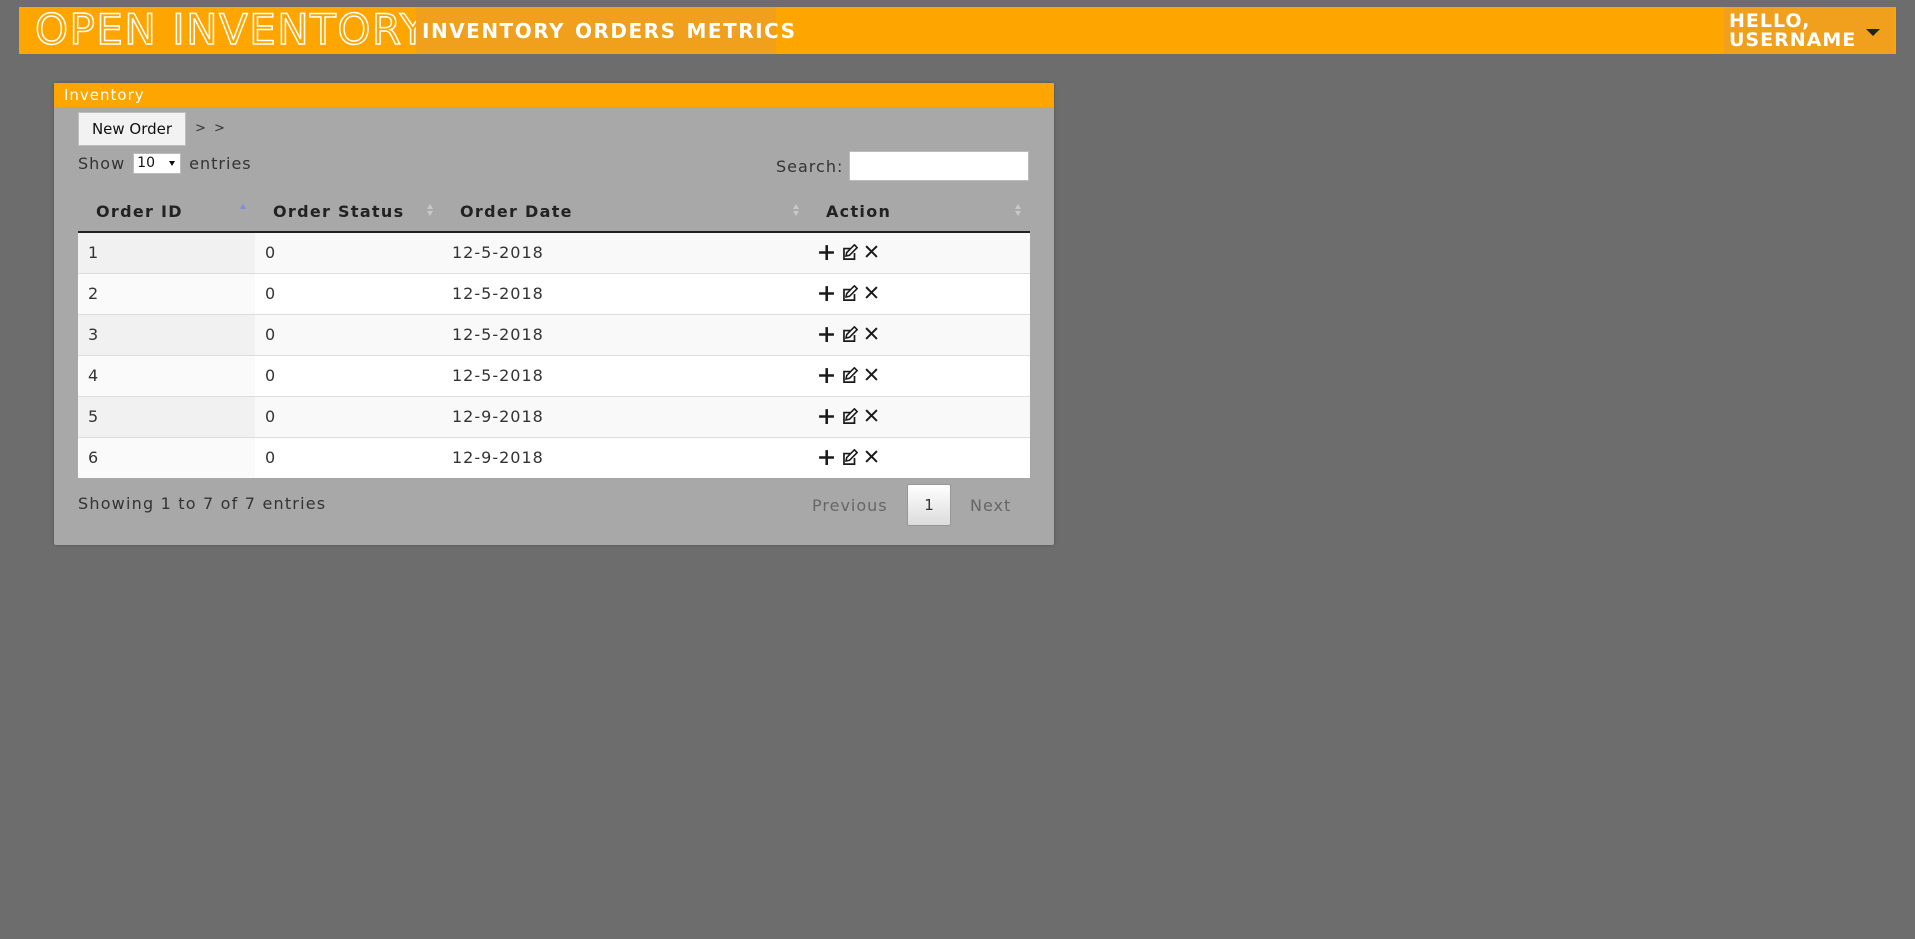 This screenshot has width=1915, height=939. Describe the element at coordinates (243, 211) in the screenshot. I see `sort-ascending-icon` at that location.